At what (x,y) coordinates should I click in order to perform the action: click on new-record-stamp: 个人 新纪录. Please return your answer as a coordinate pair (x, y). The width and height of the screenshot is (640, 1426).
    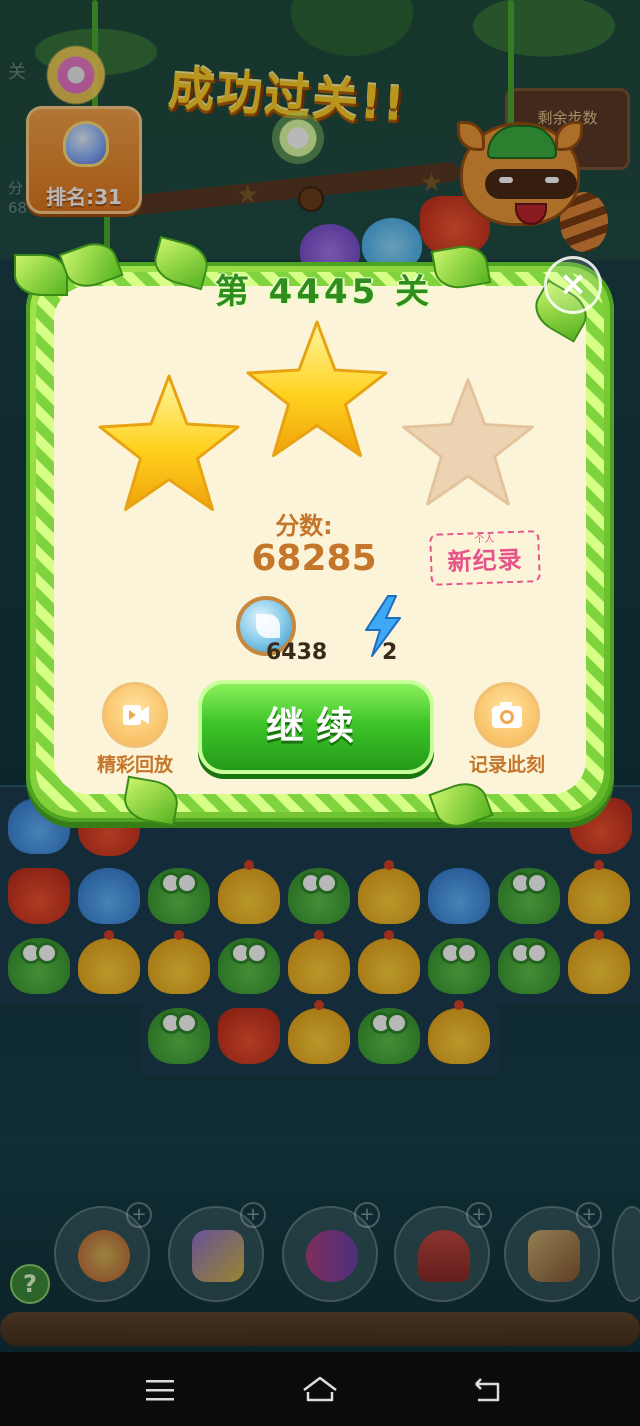
    Looking at the image, I should click on (485, 558).